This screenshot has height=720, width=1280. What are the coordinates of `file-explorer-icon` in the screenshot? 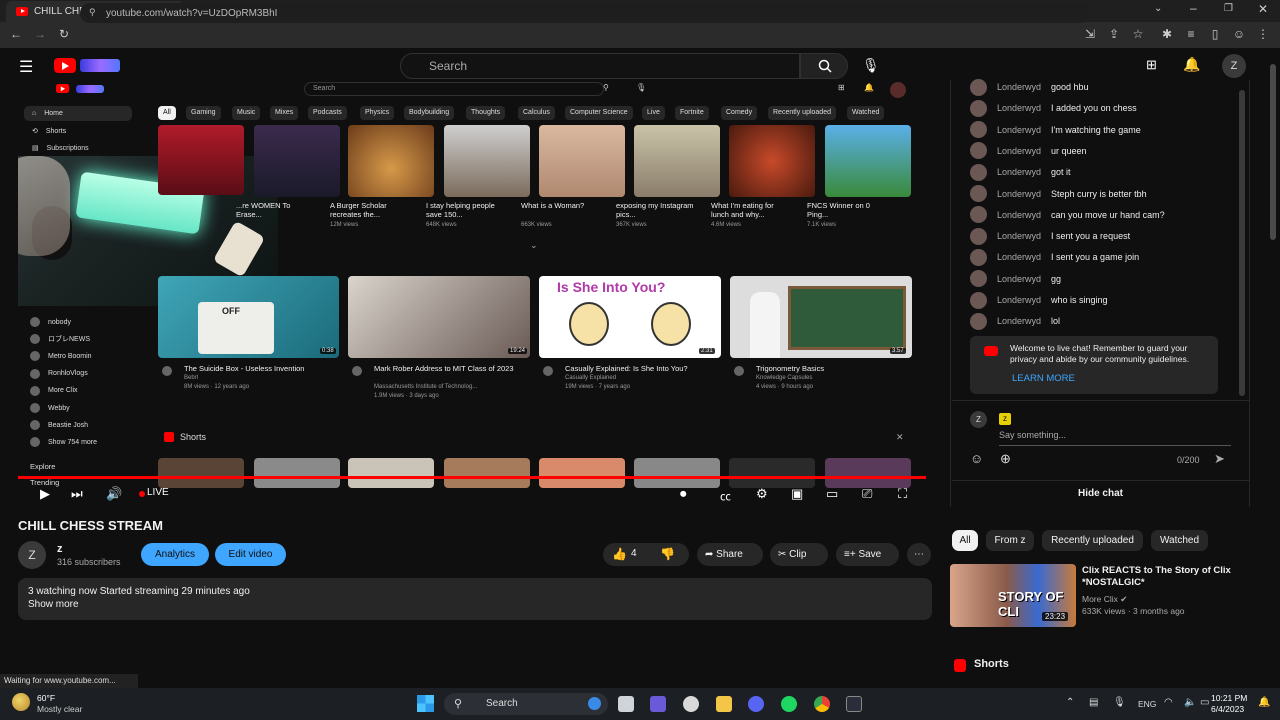 It's located at (724, 704).